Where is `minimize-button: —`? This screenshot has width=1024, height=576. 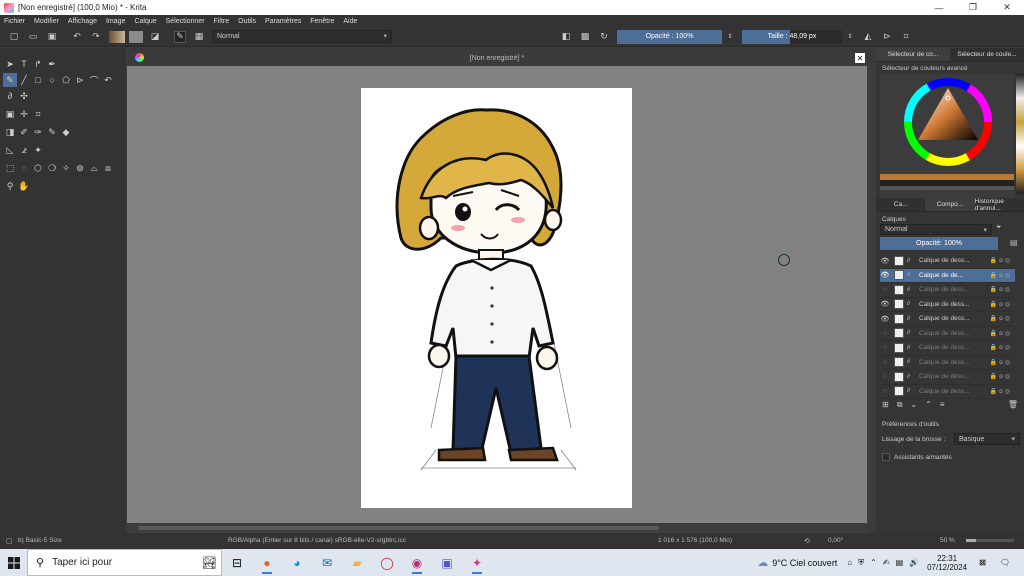 minimize-button: — is located at coordinates (939, 7).